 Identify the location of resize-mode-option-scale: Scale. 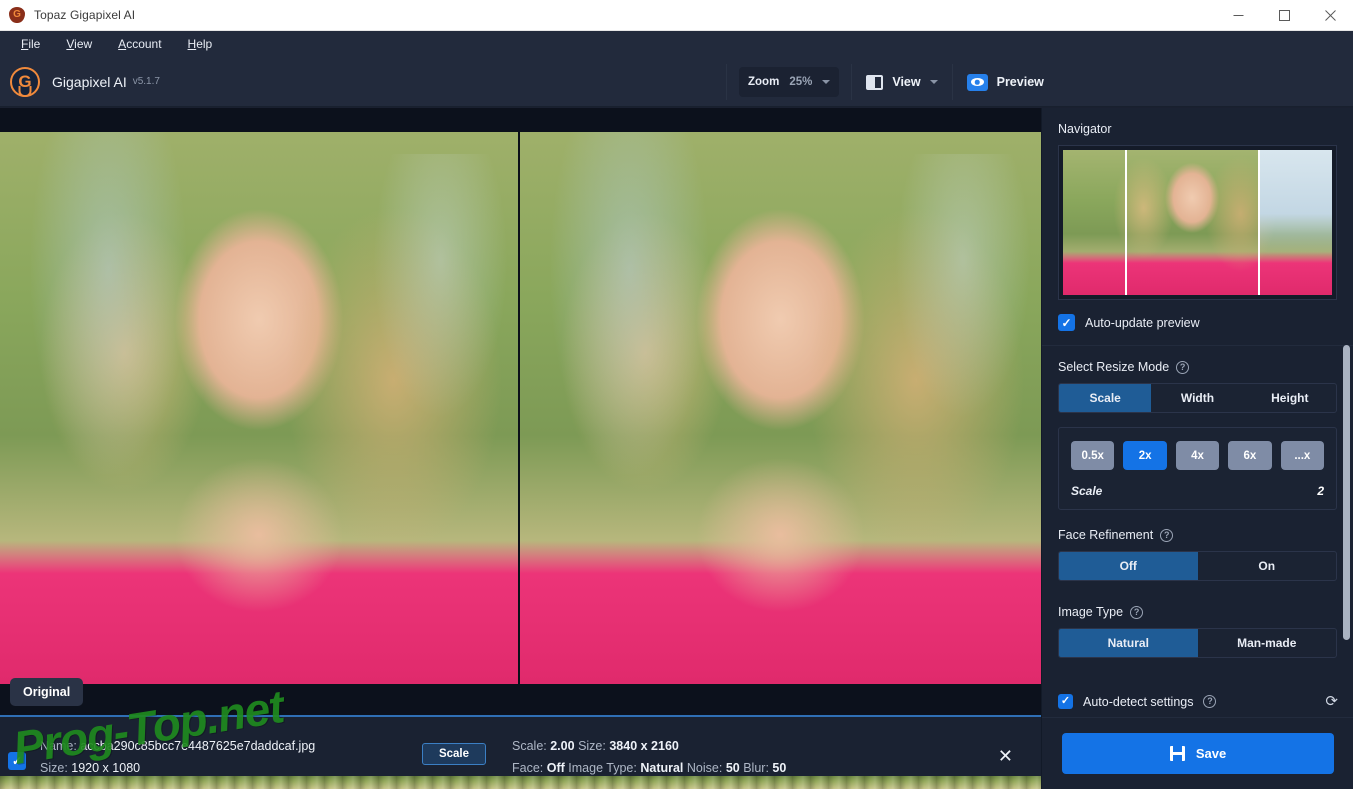
(1105, 398).